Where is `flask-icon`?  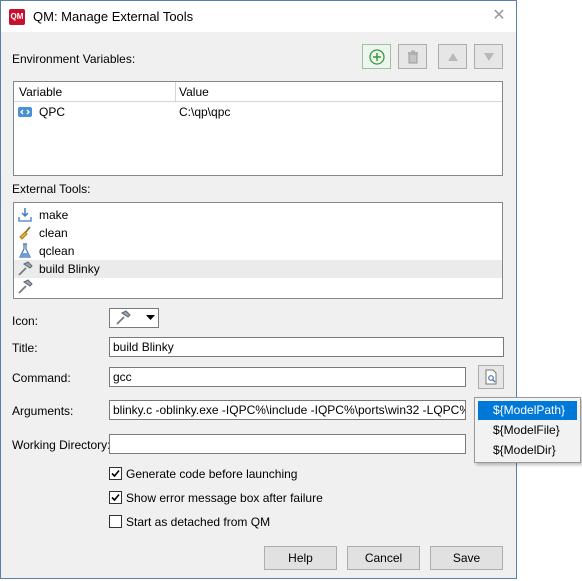
flask-icon is located at coordinates (25, 250).